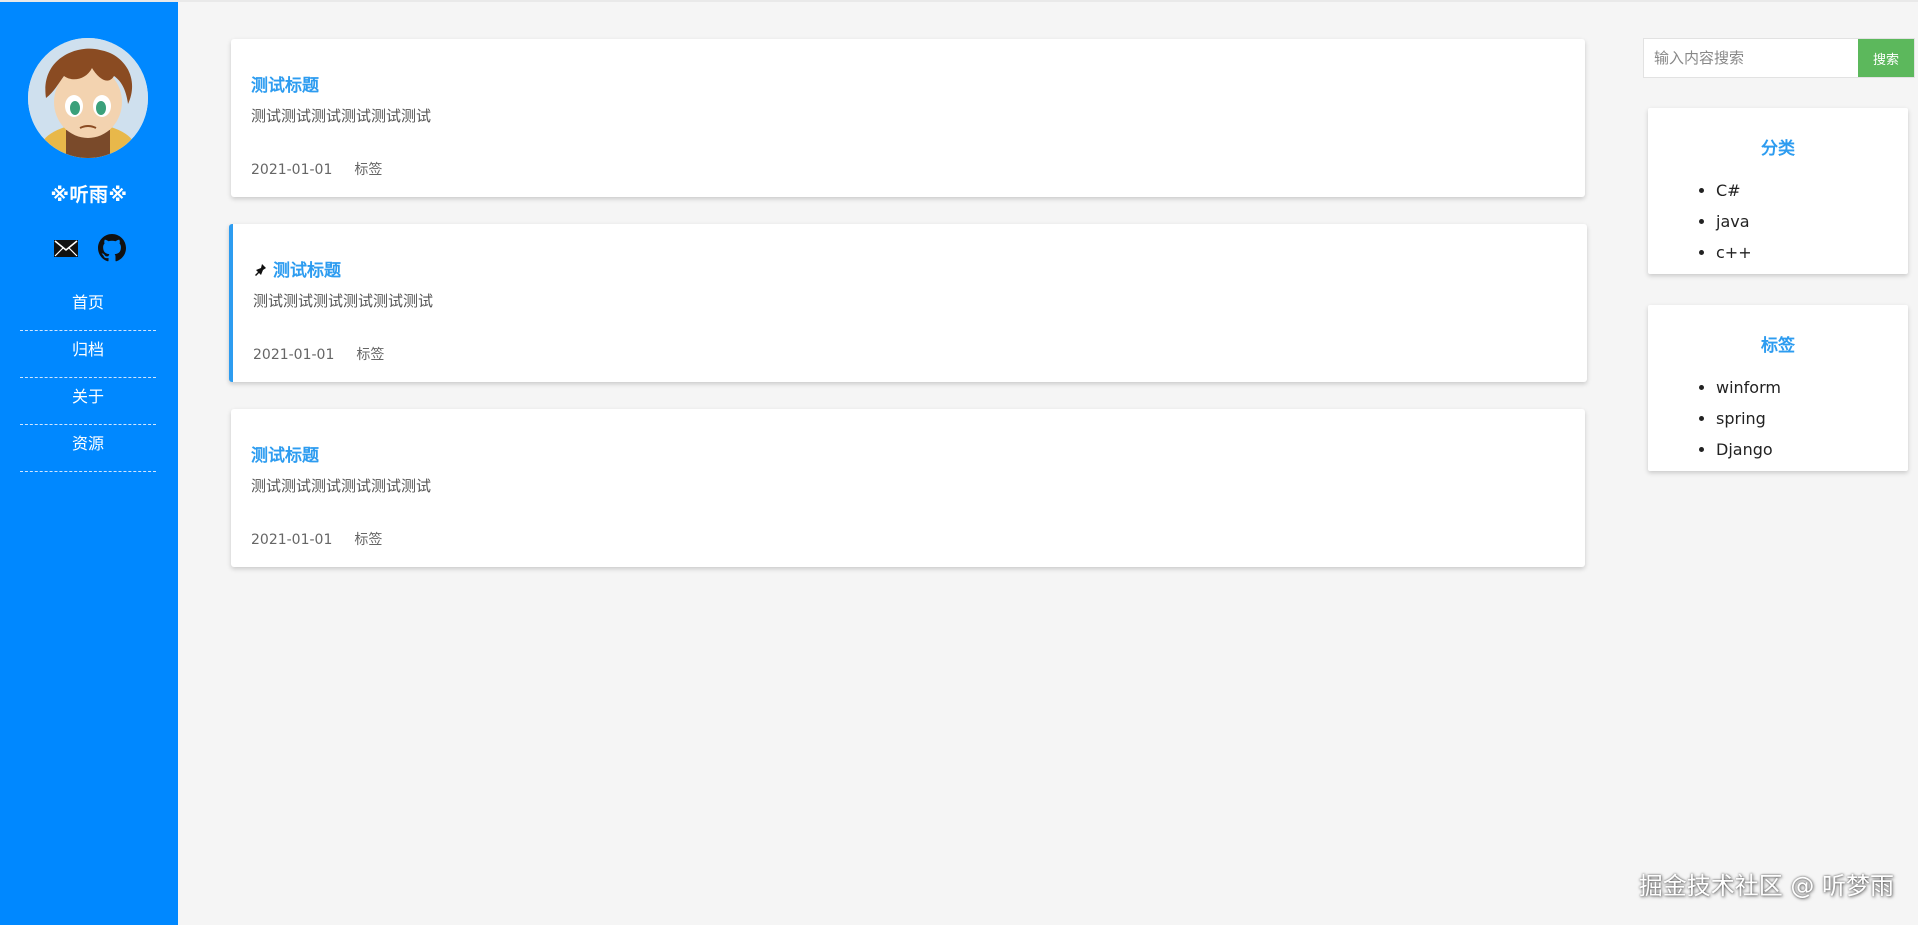  What do you see at coordinates (66, 248) in the screenshot?
I see `mail-icon` at bounding box center [66, 248].